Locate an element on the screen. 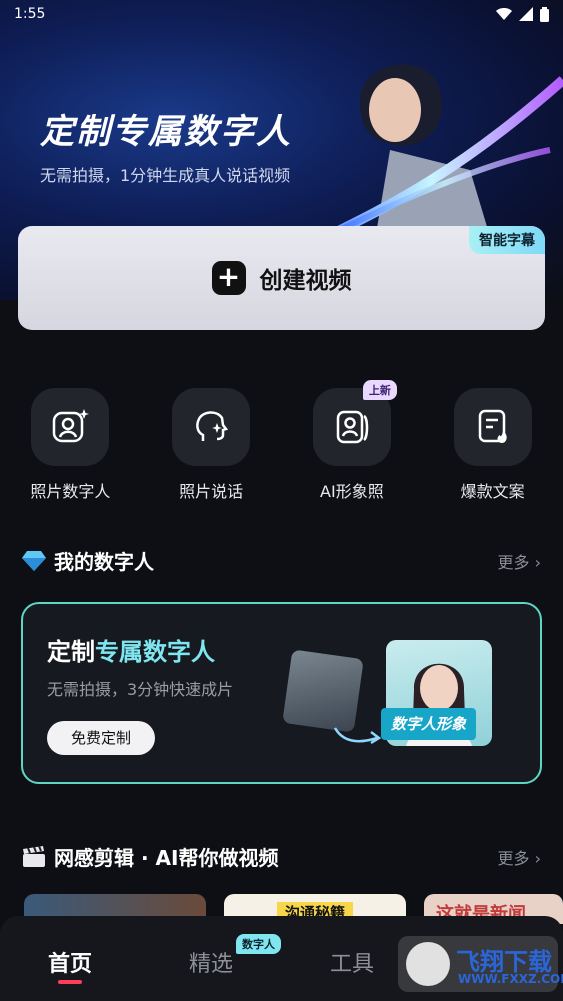  digital-human-tag: 数字人形象 is located at coordinates (429, 724).